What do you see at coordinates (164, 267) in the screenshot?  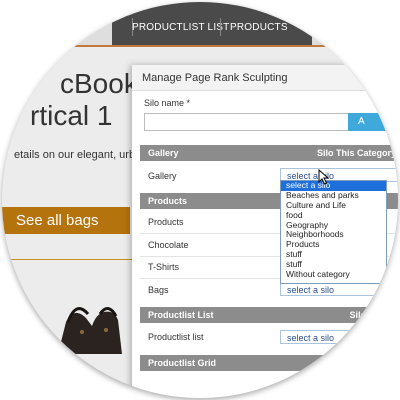 I see `row-label-tshirts: T-Shirts` at bounding box center [164, 267].